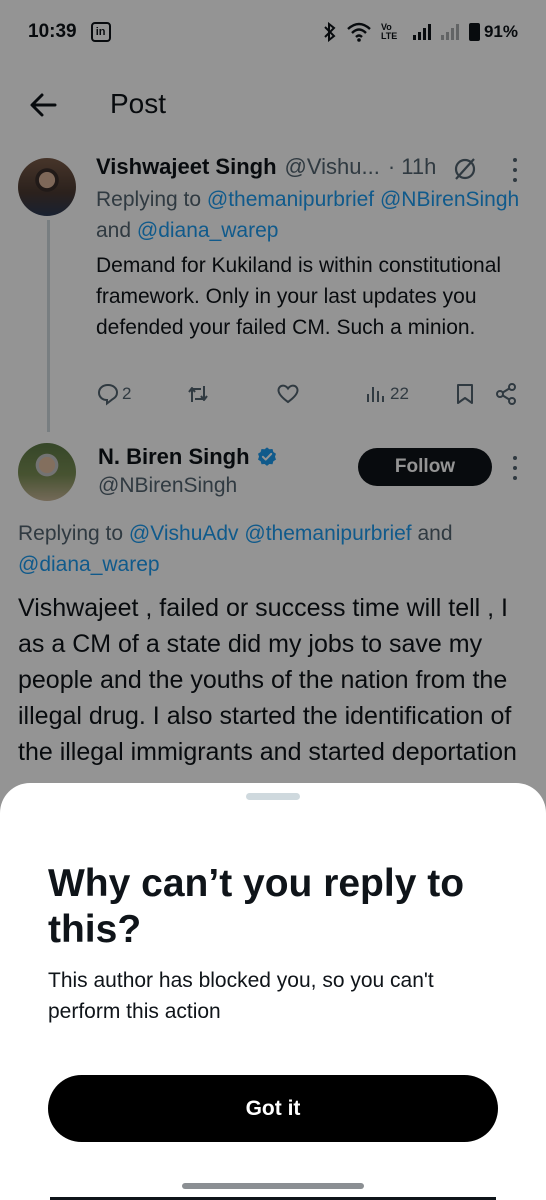 Image resolution: width=546 pixels, height=1200 pixels. Describe the element at coordinates (273, 1108) in the screenshot. I see `got-it-button: Got it` at that location.